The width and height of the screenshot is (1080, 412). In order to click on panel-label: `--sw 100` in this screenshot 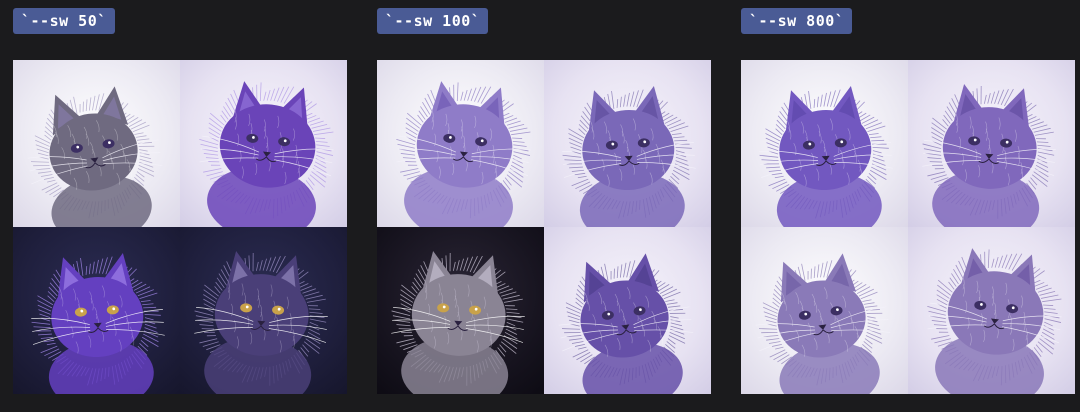, I will do `click(433, 21)`.